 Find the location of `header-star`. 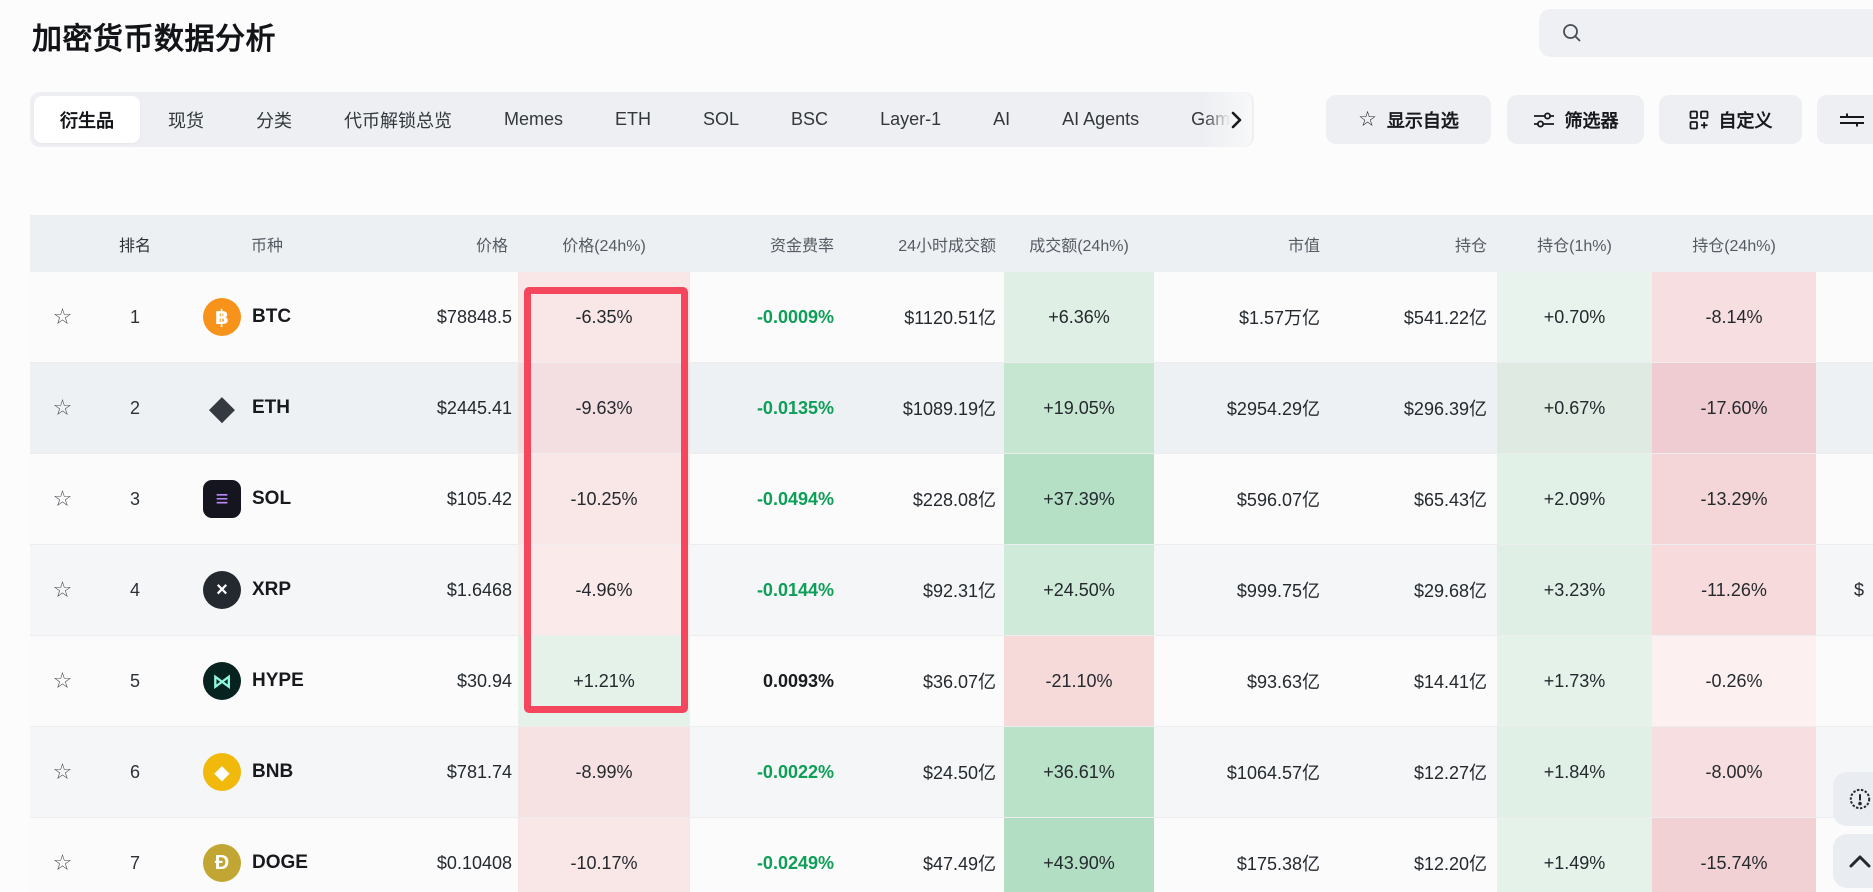

header-star is located at coordinates (62, 243).